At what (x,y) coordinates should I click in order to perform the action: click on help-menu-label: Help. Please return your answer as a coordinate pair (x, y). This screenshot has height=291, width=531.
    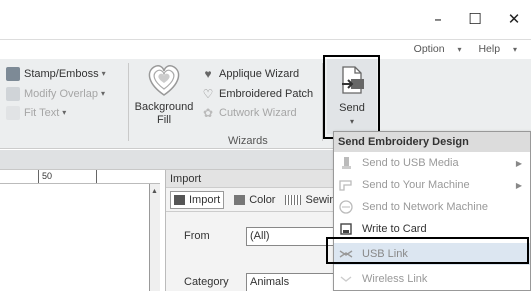
    Looking at the image, I should click on (489, 49).